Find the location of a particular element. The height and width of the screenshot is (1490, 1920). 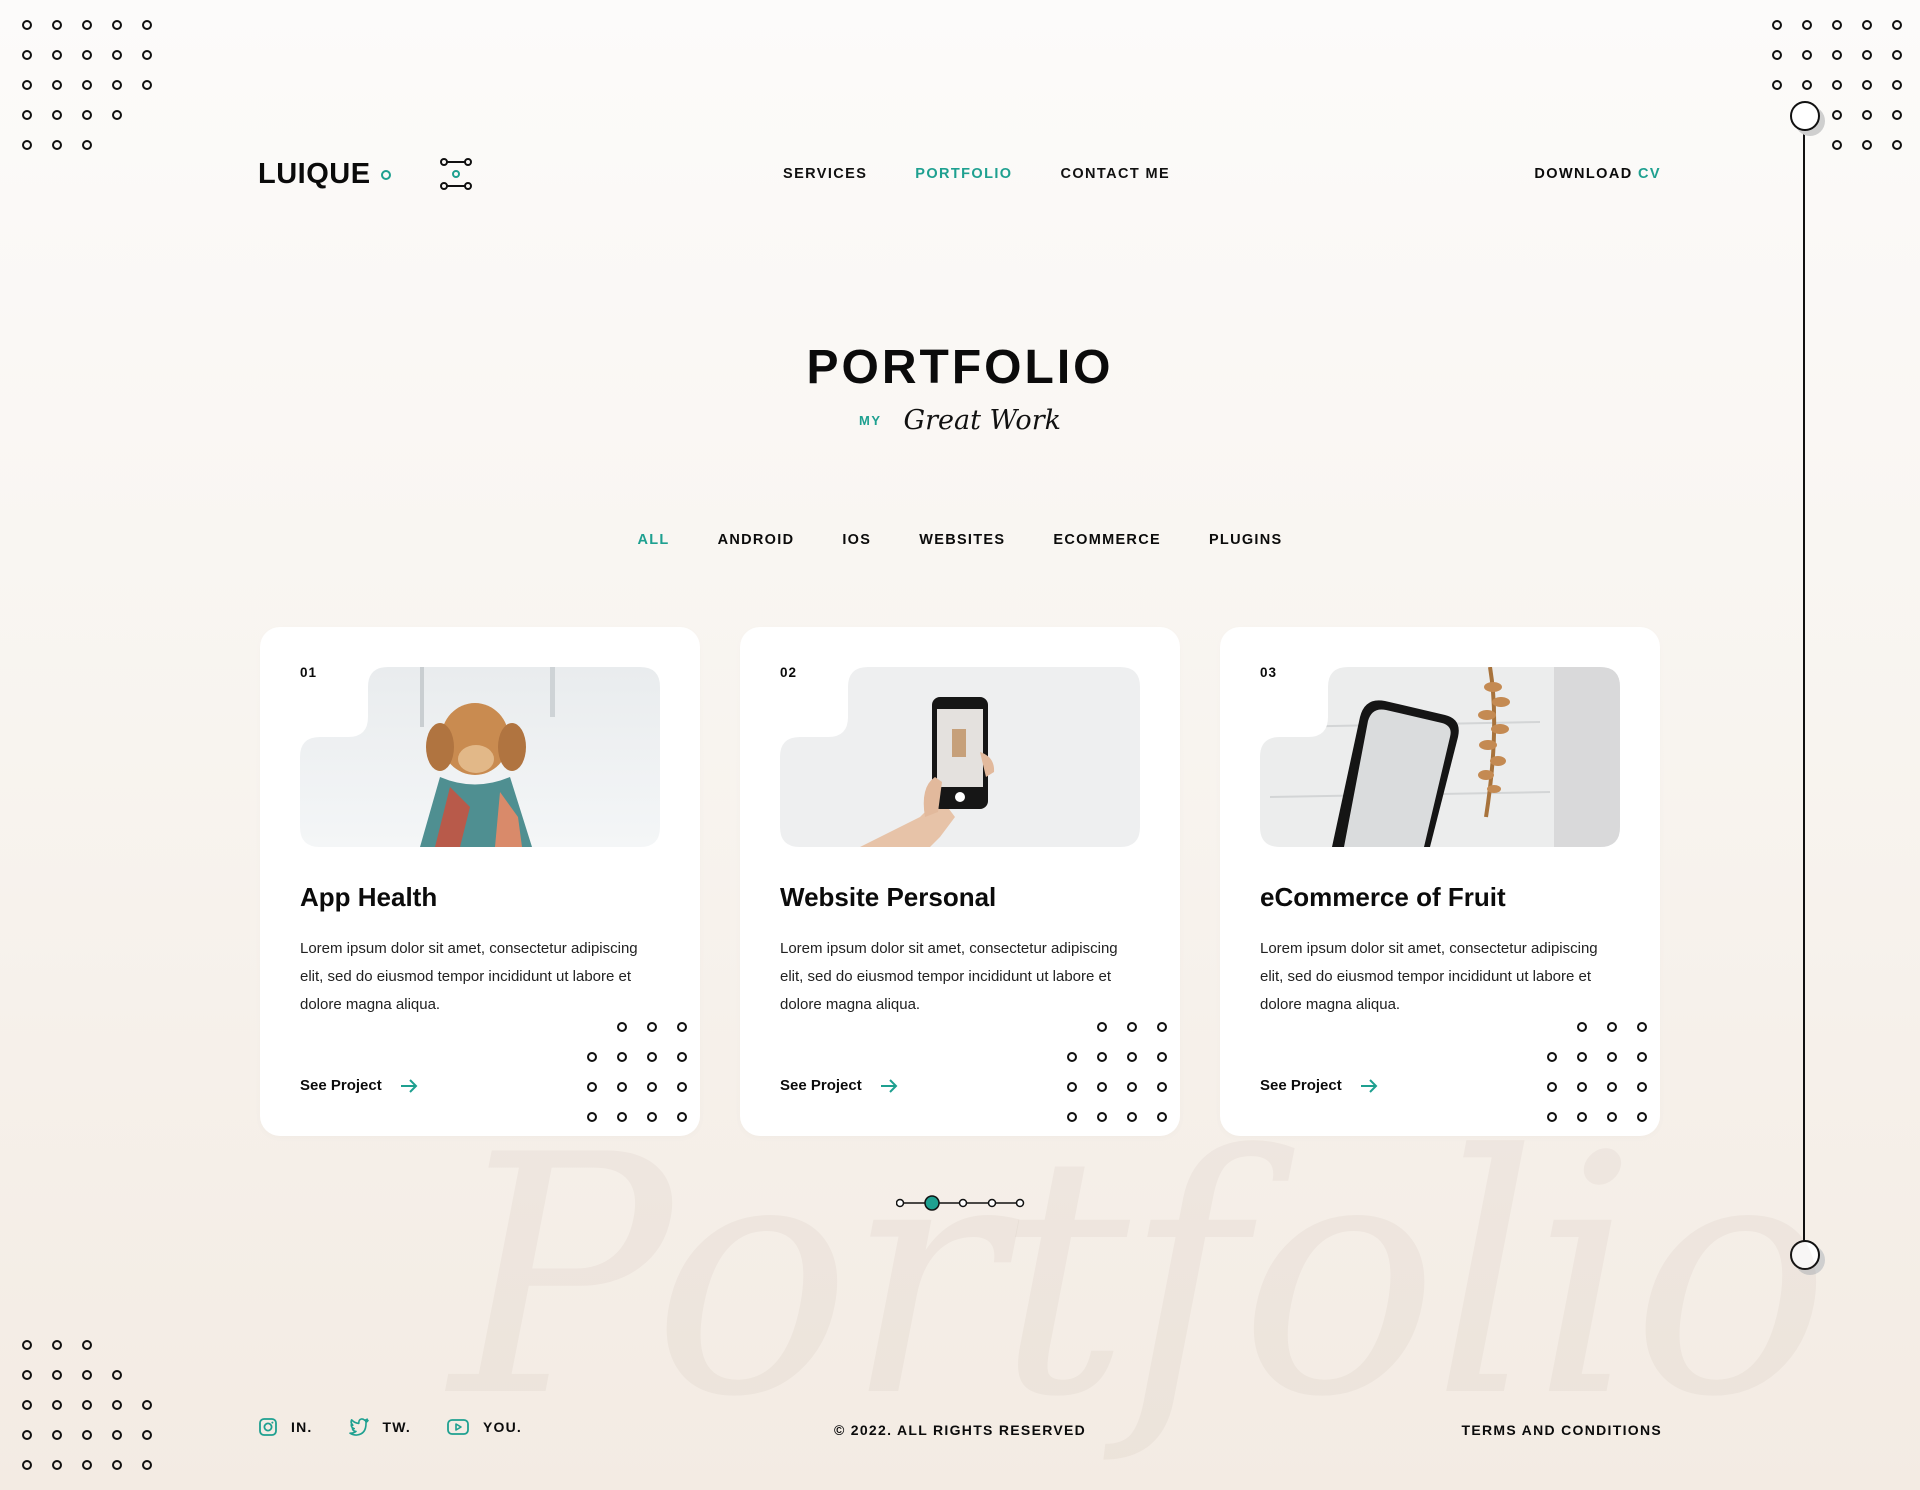

logo-dot-icon is located at coordinates (385, 174).